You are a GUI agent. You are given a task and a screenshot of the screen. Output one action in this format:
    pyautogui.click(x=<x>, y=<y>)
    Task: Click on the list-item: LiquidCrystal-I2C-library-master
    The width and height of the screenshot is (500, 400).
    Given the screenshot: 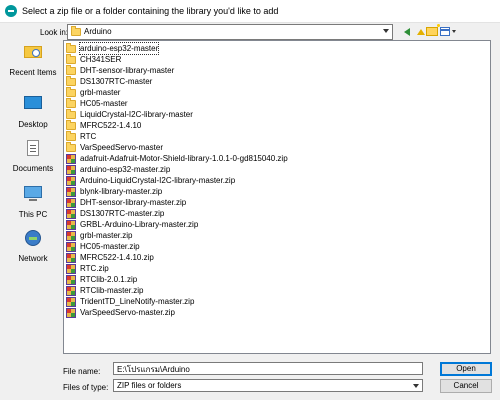 What is the action you would take?
    pyautogui.click(x=129, y=114)
    